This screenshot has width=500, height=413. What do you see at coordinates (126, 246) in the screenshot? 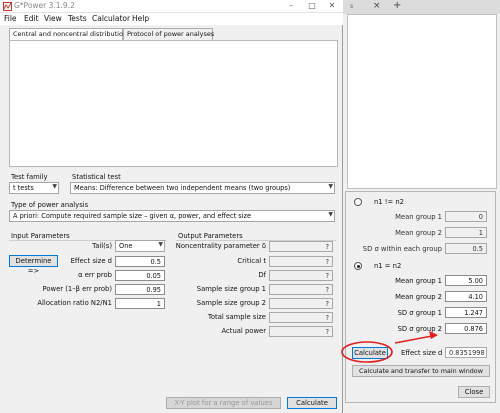
I see `tails-value: One` at bounding box center [126, 246].